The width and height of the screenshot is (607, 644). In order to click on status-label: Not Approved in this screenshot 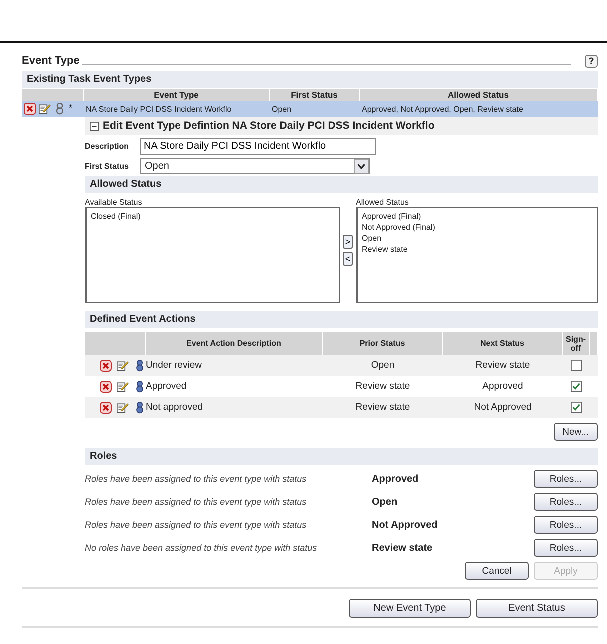, I will do `click(405, 525)`.